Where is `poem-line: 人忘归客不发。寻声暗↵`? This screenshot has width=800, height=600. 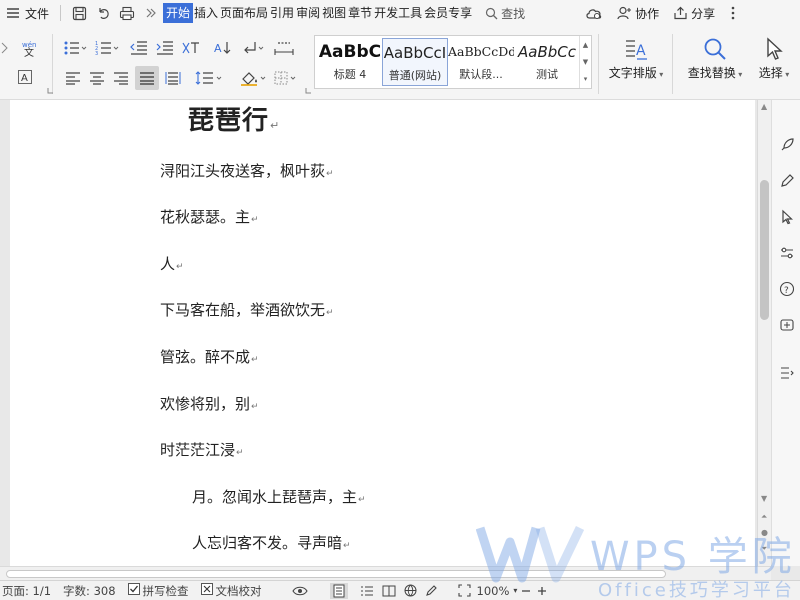 poem-line: 人忘归客不发。寻声暗↵ is located at coordinates (271, 542).